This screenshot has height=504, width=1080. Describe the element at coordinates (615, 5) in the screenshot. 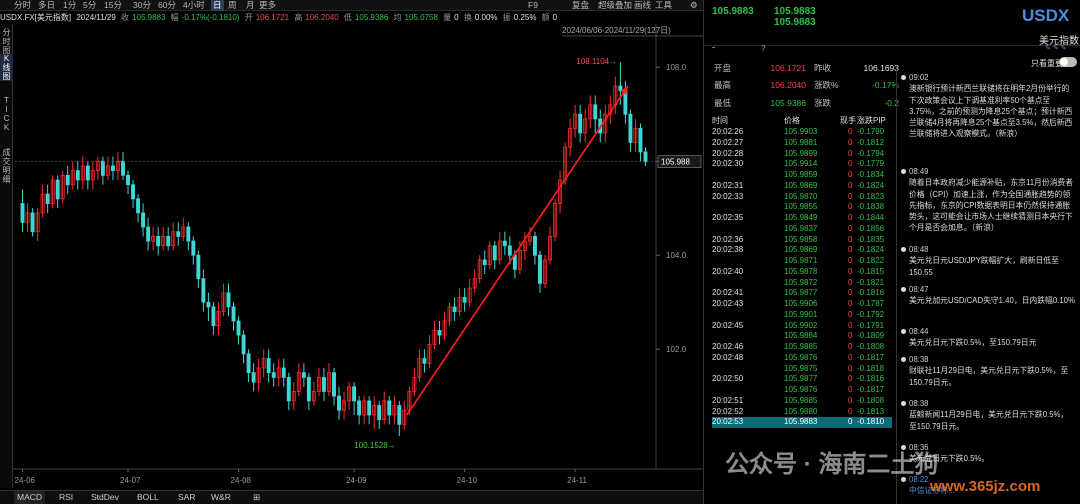

I see `toolbar-overlay: 超级叠加` at that location.